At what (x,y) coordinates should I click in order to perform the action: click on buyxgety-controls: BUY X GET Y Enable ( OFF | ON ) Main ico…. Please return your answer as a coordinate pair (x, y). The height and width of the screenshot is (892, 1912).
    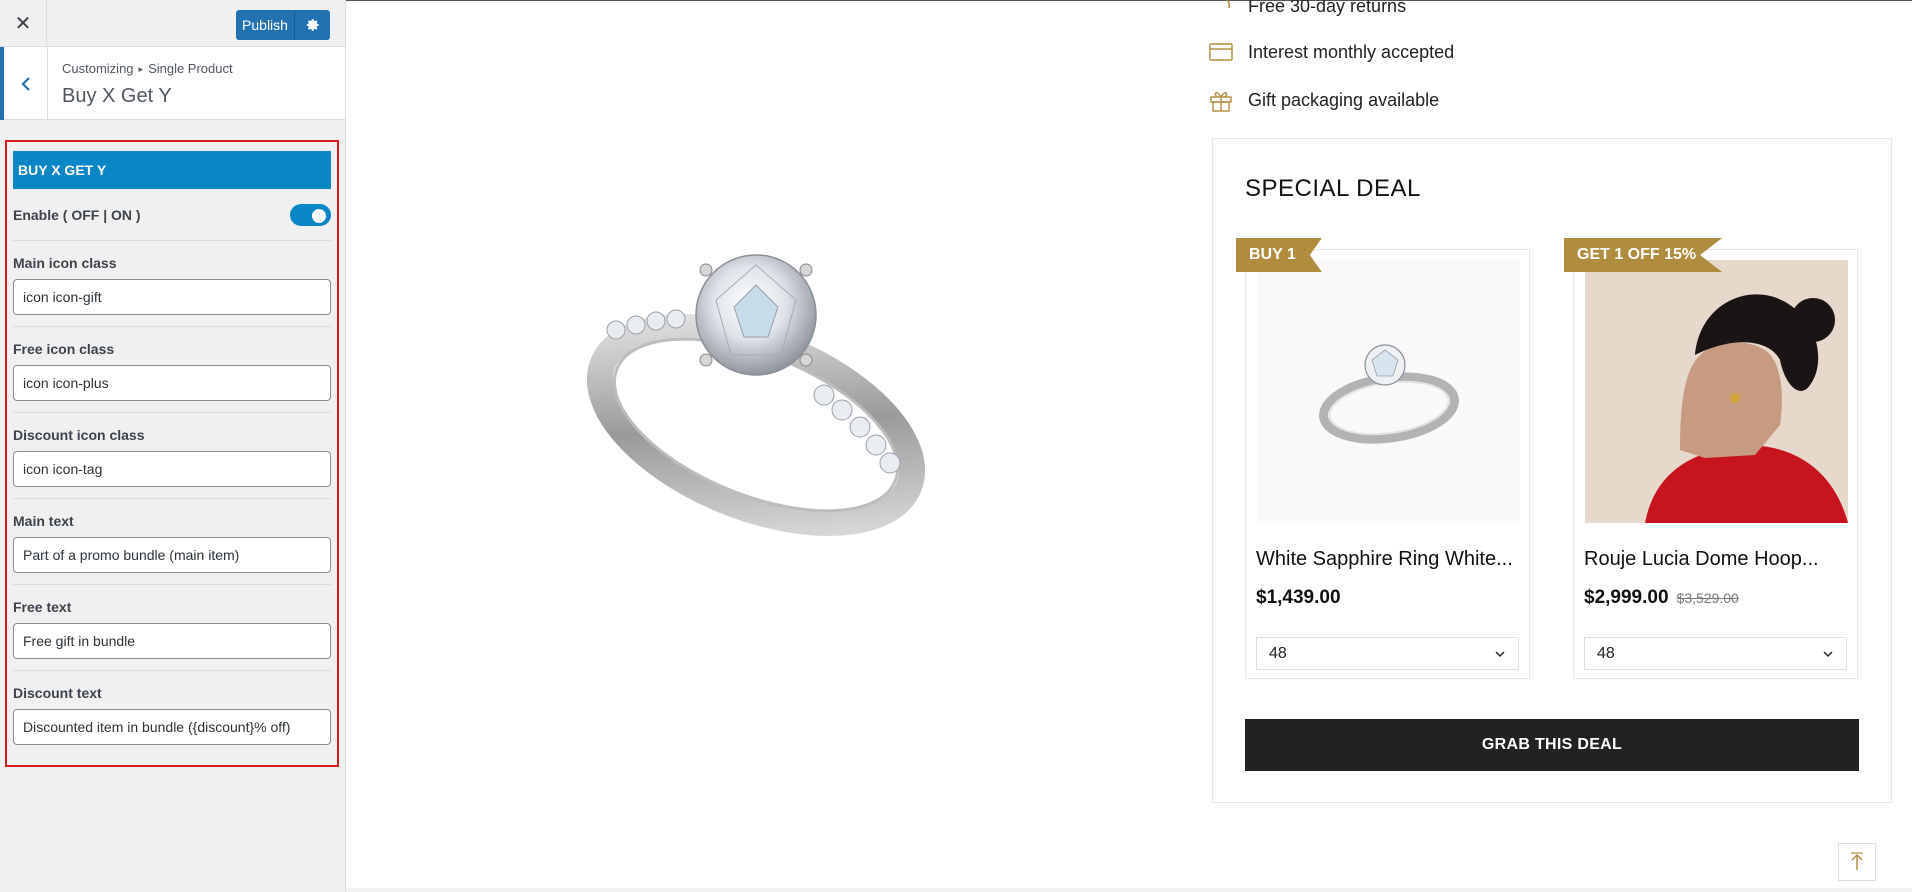
    Looking at the image, I should click on (172, 453).